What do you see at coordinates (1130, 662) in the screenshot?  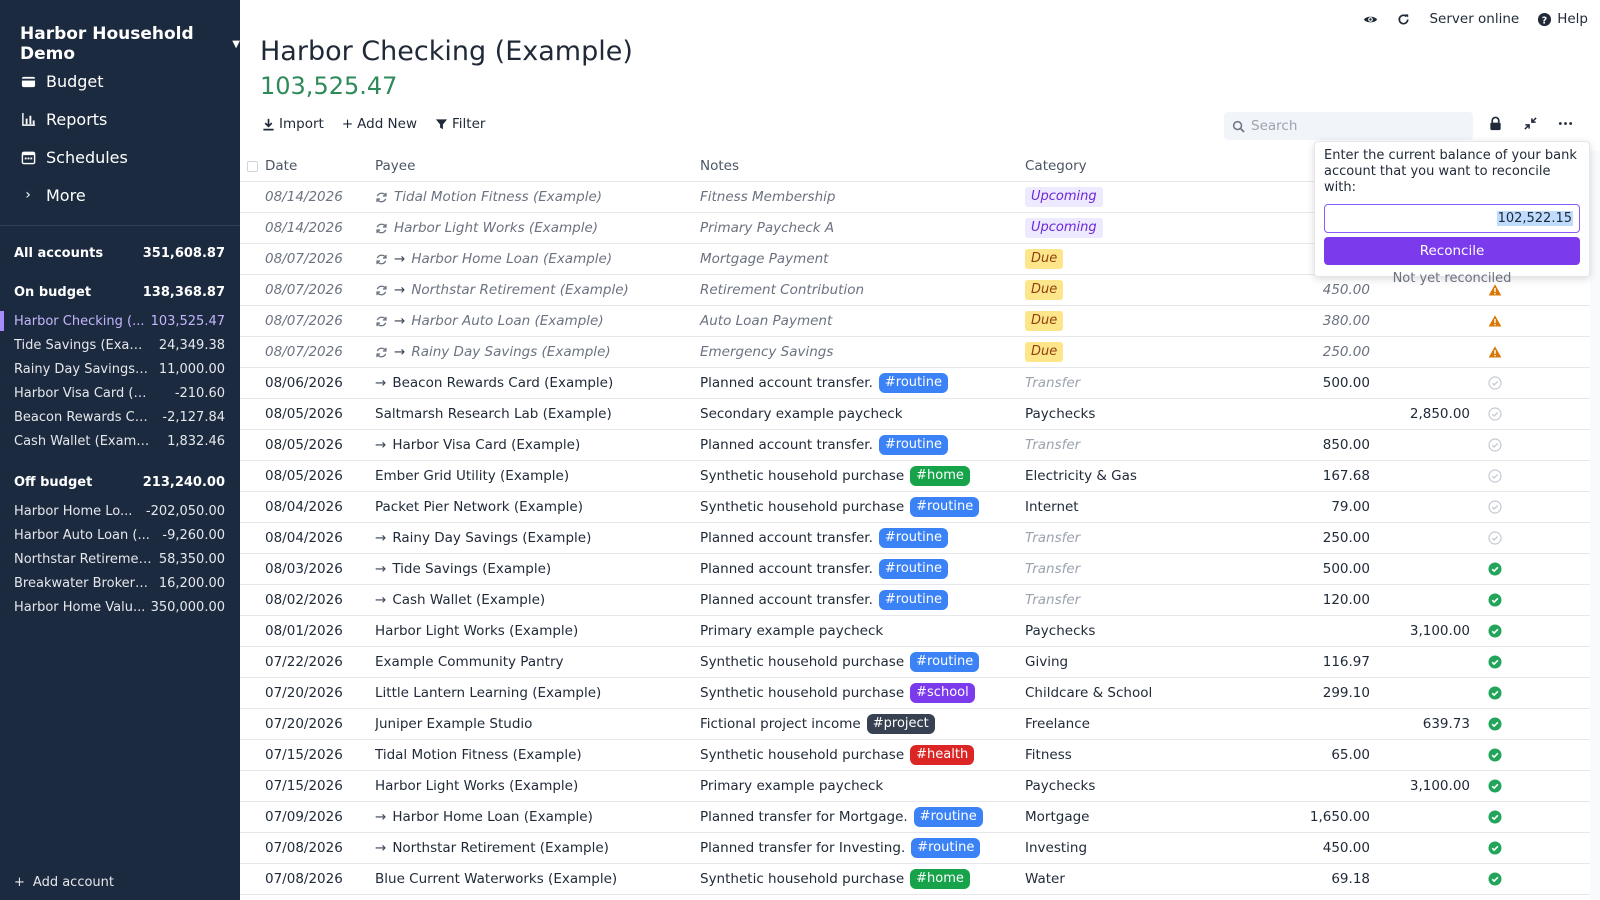 I see `category-cell: Giving` at bounding box center [1130, 662].